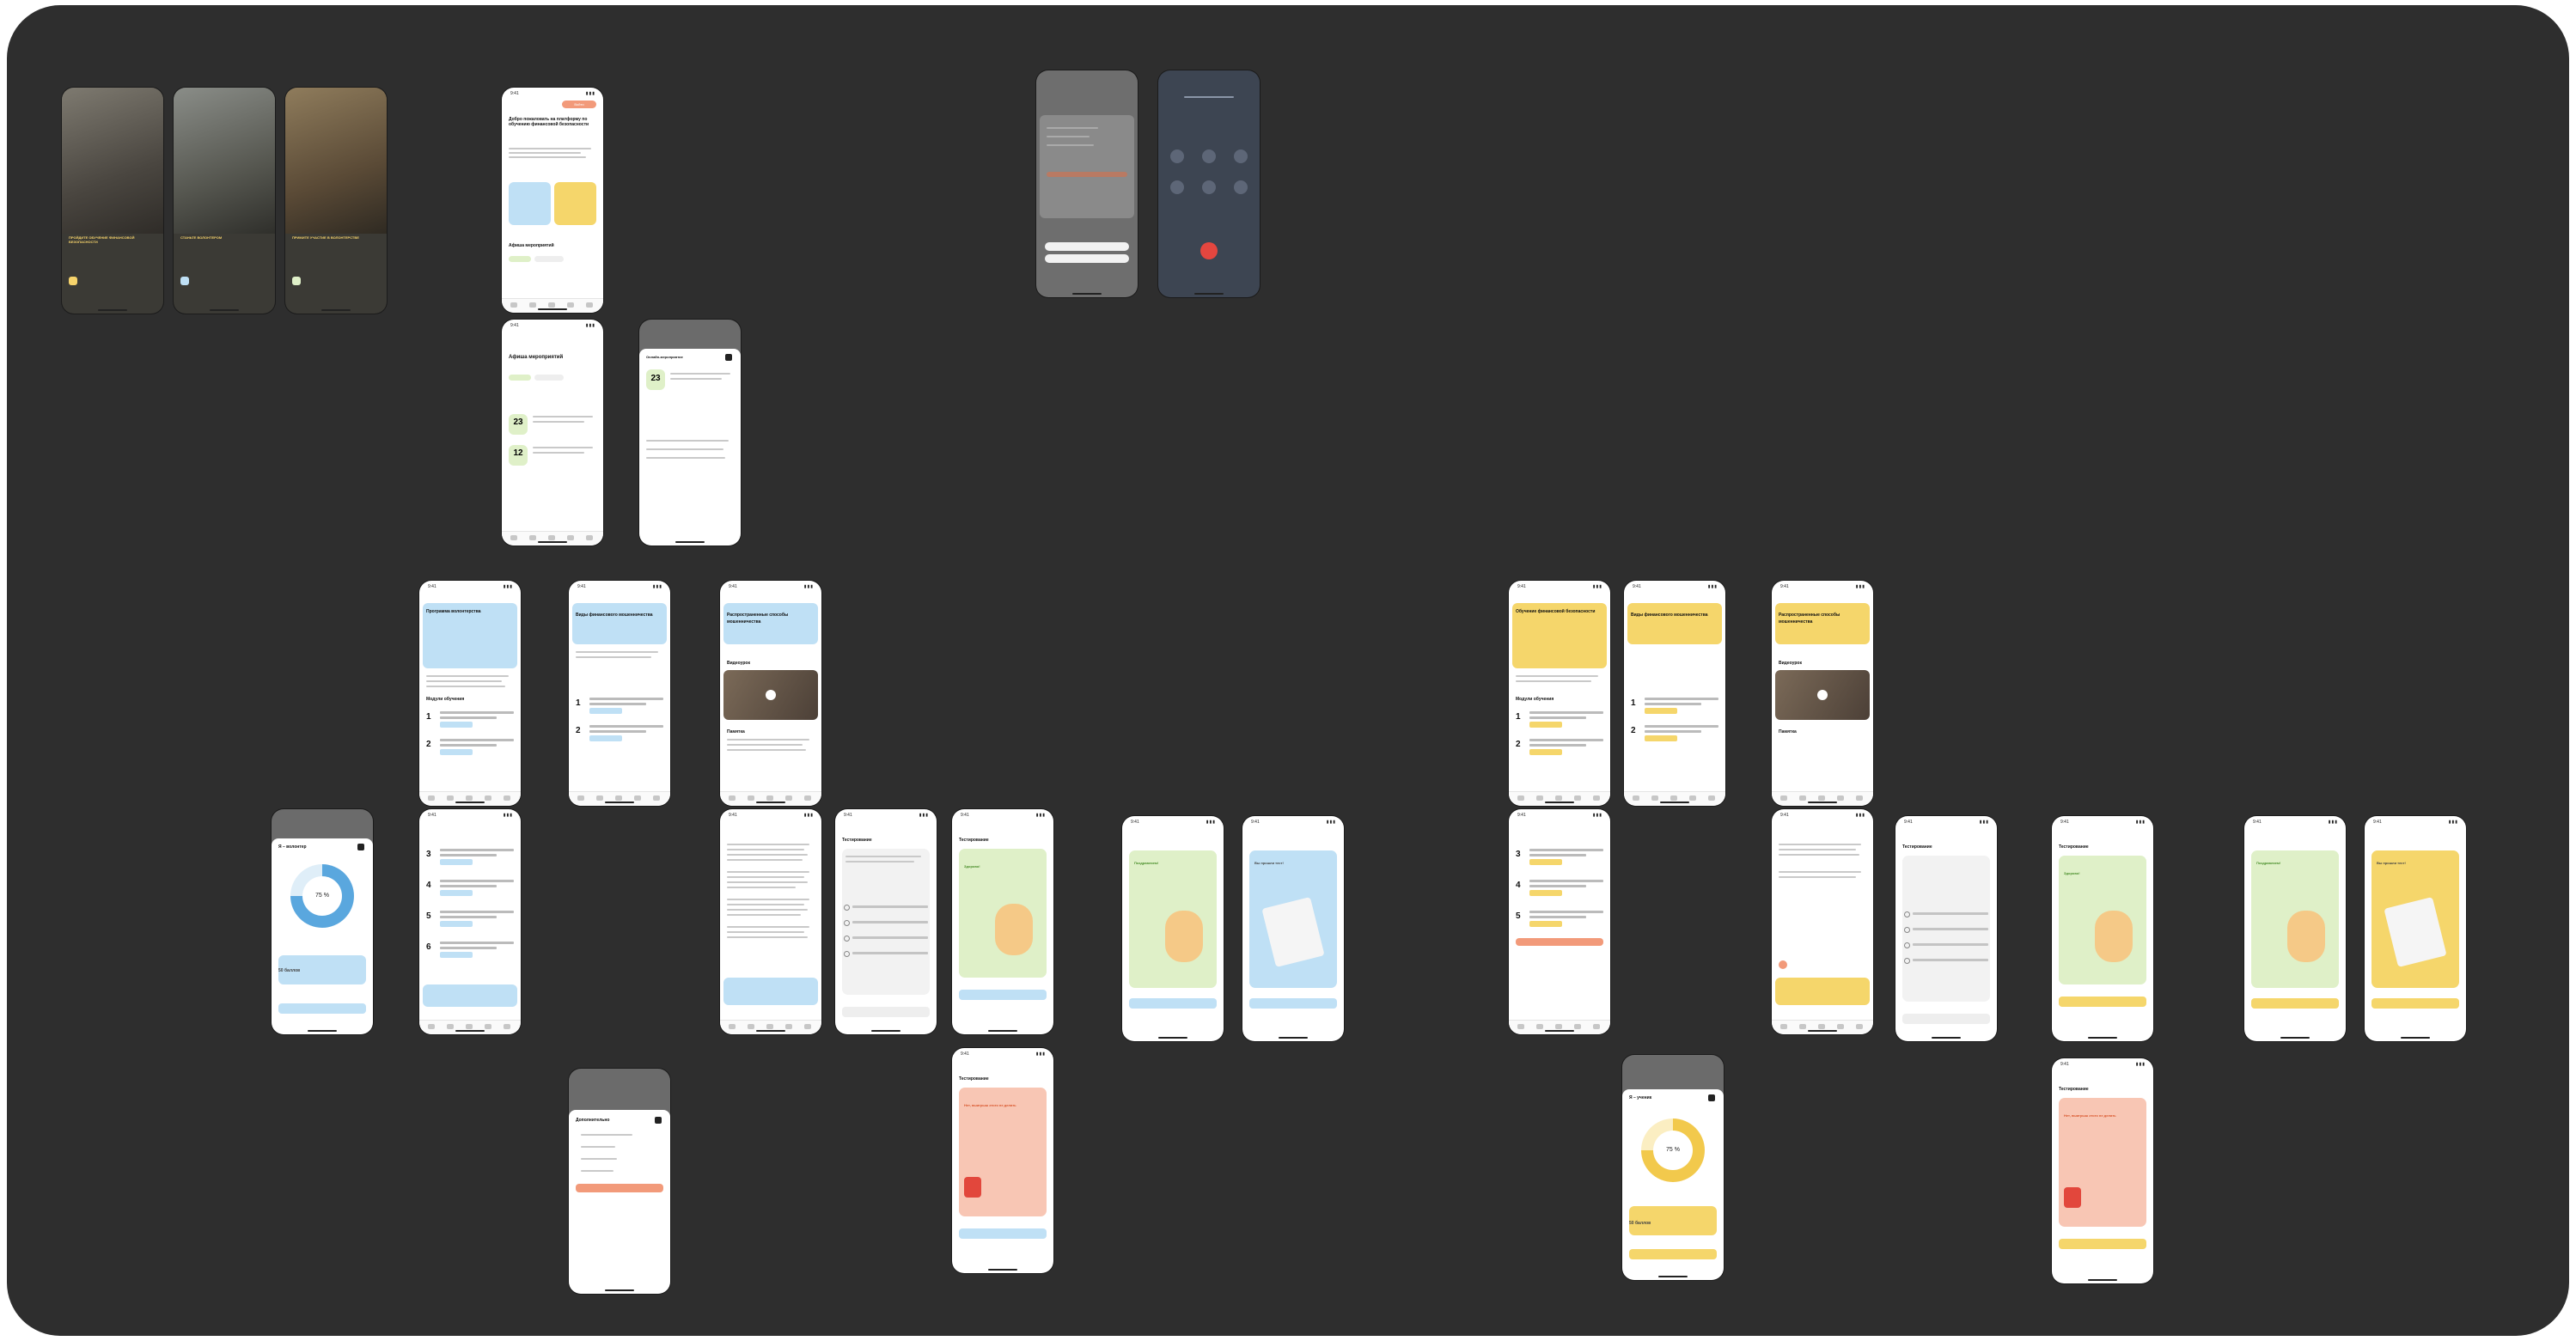 The image size is (2576, 1341). Describe the element at coordinates (690, 433) in the screenshot. I see `event-modal-screen: Онлайн-мероприятие 23` at that location.